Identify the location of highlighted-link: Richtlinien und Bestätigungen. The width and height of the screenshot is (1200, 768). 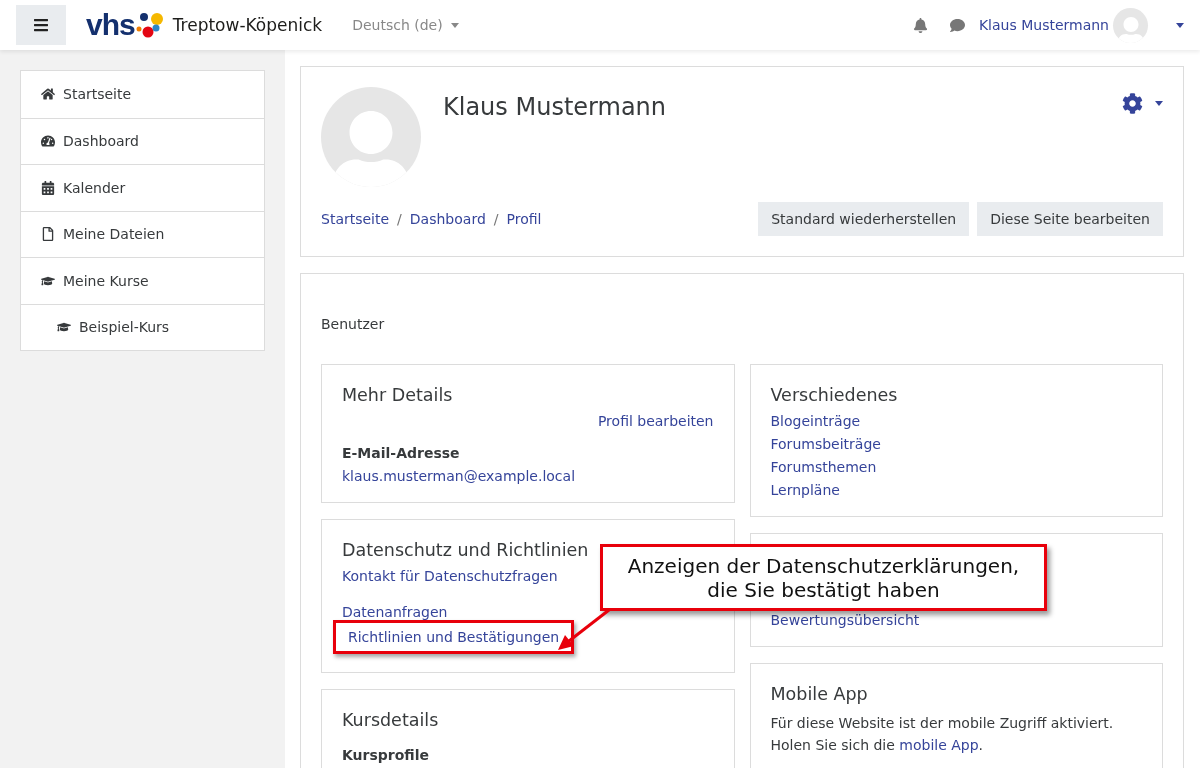
(454, 637).